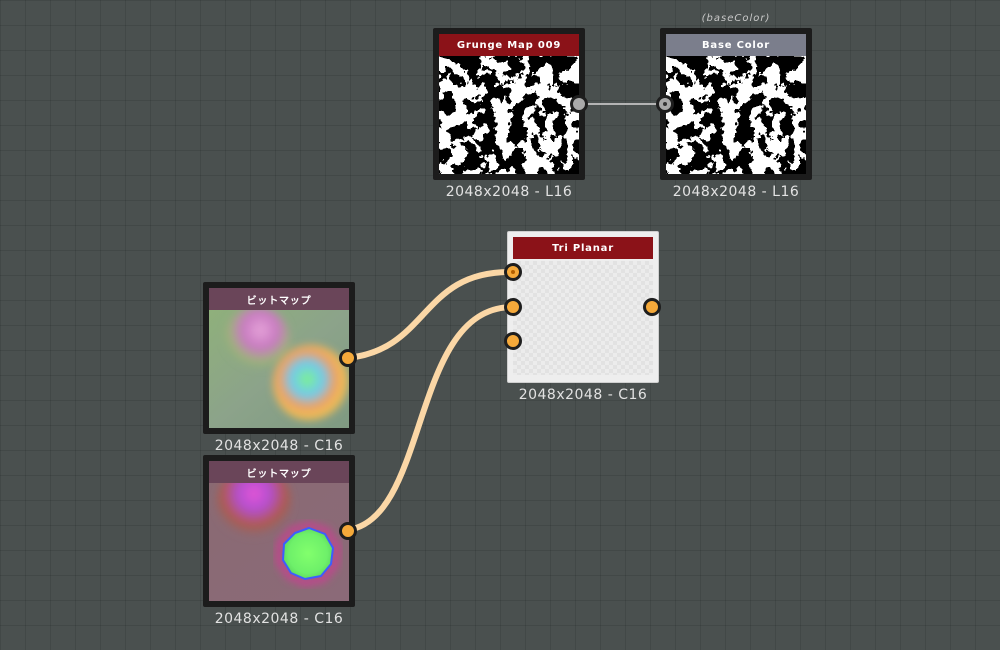 This screenshot has width=1000, height=650. I want to click on grunge-texture-preview, so click(509, 115).